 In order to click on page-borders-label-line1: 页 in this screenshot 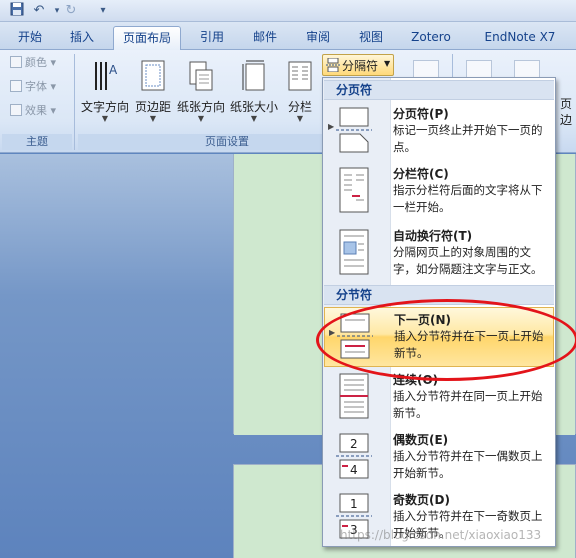, I will do `click(566, 104)`.